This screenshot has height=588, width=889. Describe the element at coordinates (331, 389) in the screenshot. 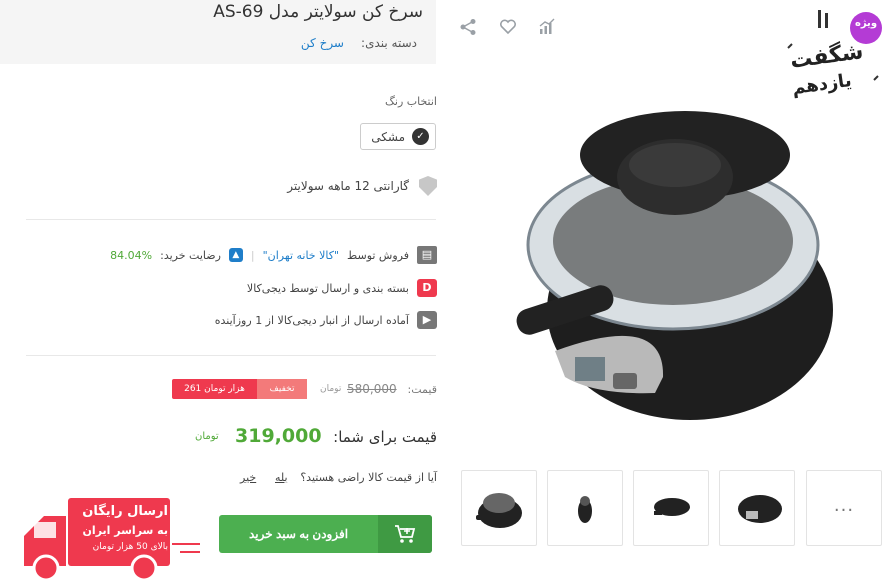

I see `old-price-unit: تومان` at that location.